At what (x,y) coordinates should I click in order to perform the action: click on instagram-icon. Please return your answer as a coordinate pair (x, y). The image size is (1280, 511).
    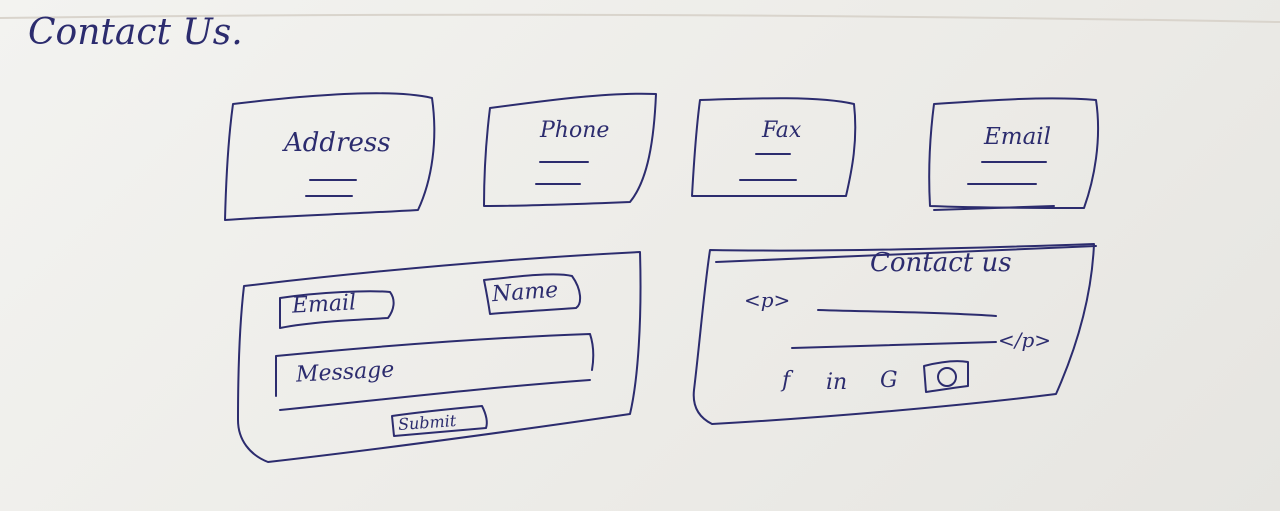
    Looking at the image, I should click on (947, 377).